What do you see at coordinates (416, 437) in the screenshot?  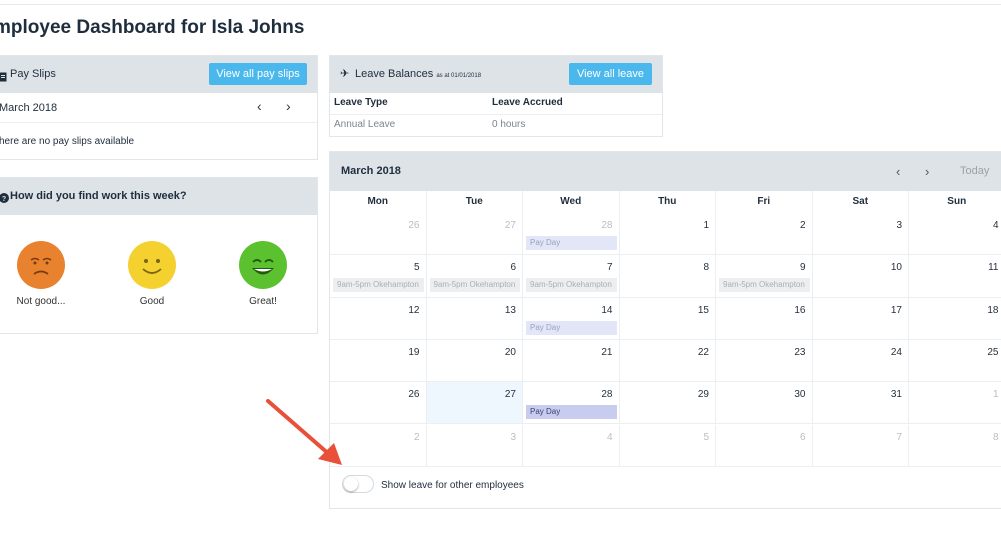 I see `day-number: 2` at bounding box center [416, 437].